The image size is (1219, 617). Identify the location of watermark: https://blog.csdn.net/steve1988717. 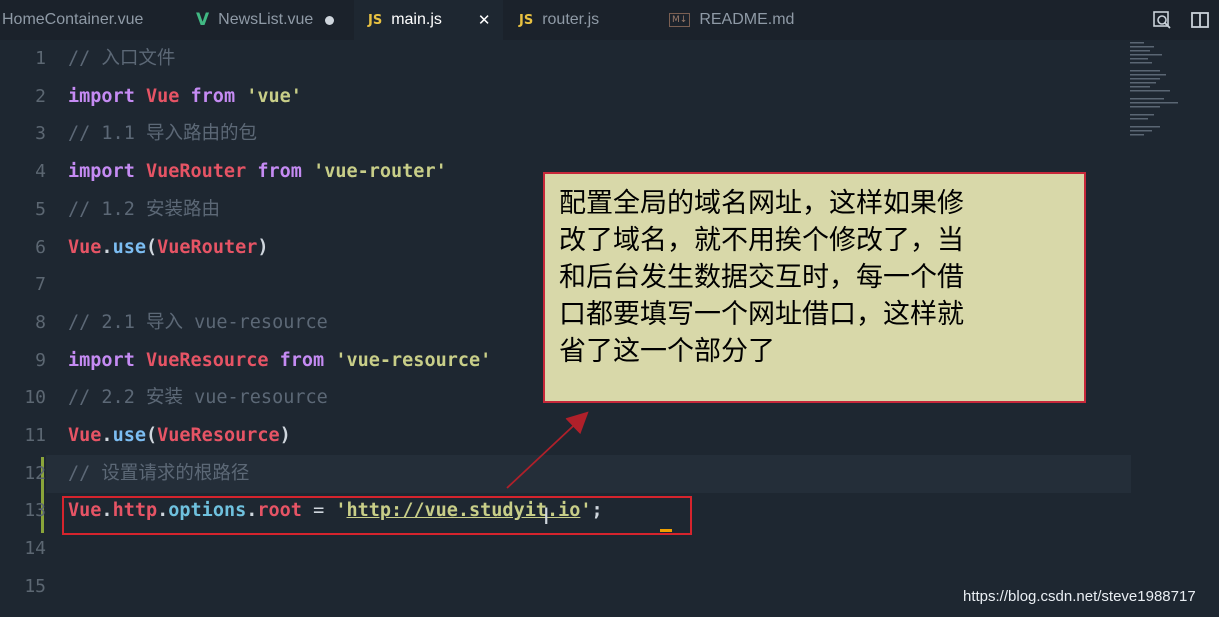
(1079, 596).